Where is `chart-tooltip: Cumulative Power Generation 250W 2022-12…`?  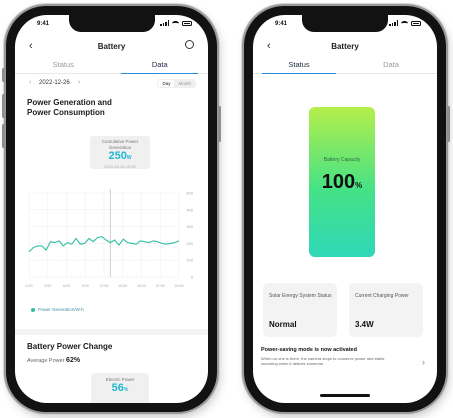 chart-tooltip: Cumulative Power Generation 250W 2022-12… is located at coordinates (120, 152).